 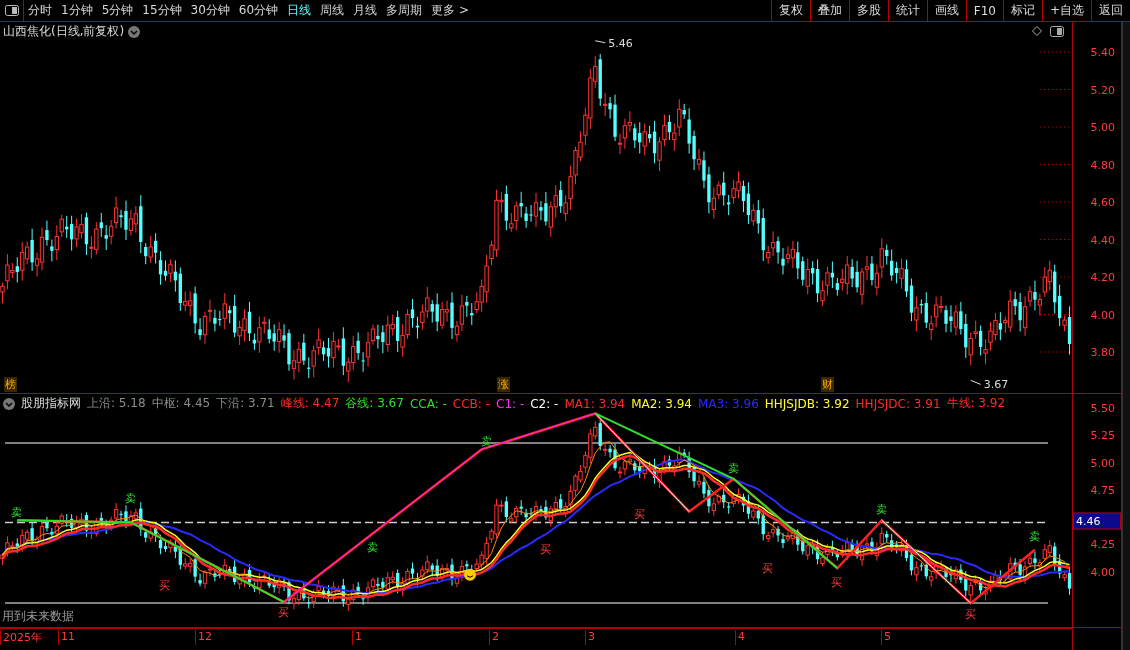 What do you see at coordinates (494, 637) in the screenshot?
I see `date-label: 2` at bounding box center [494, 637].